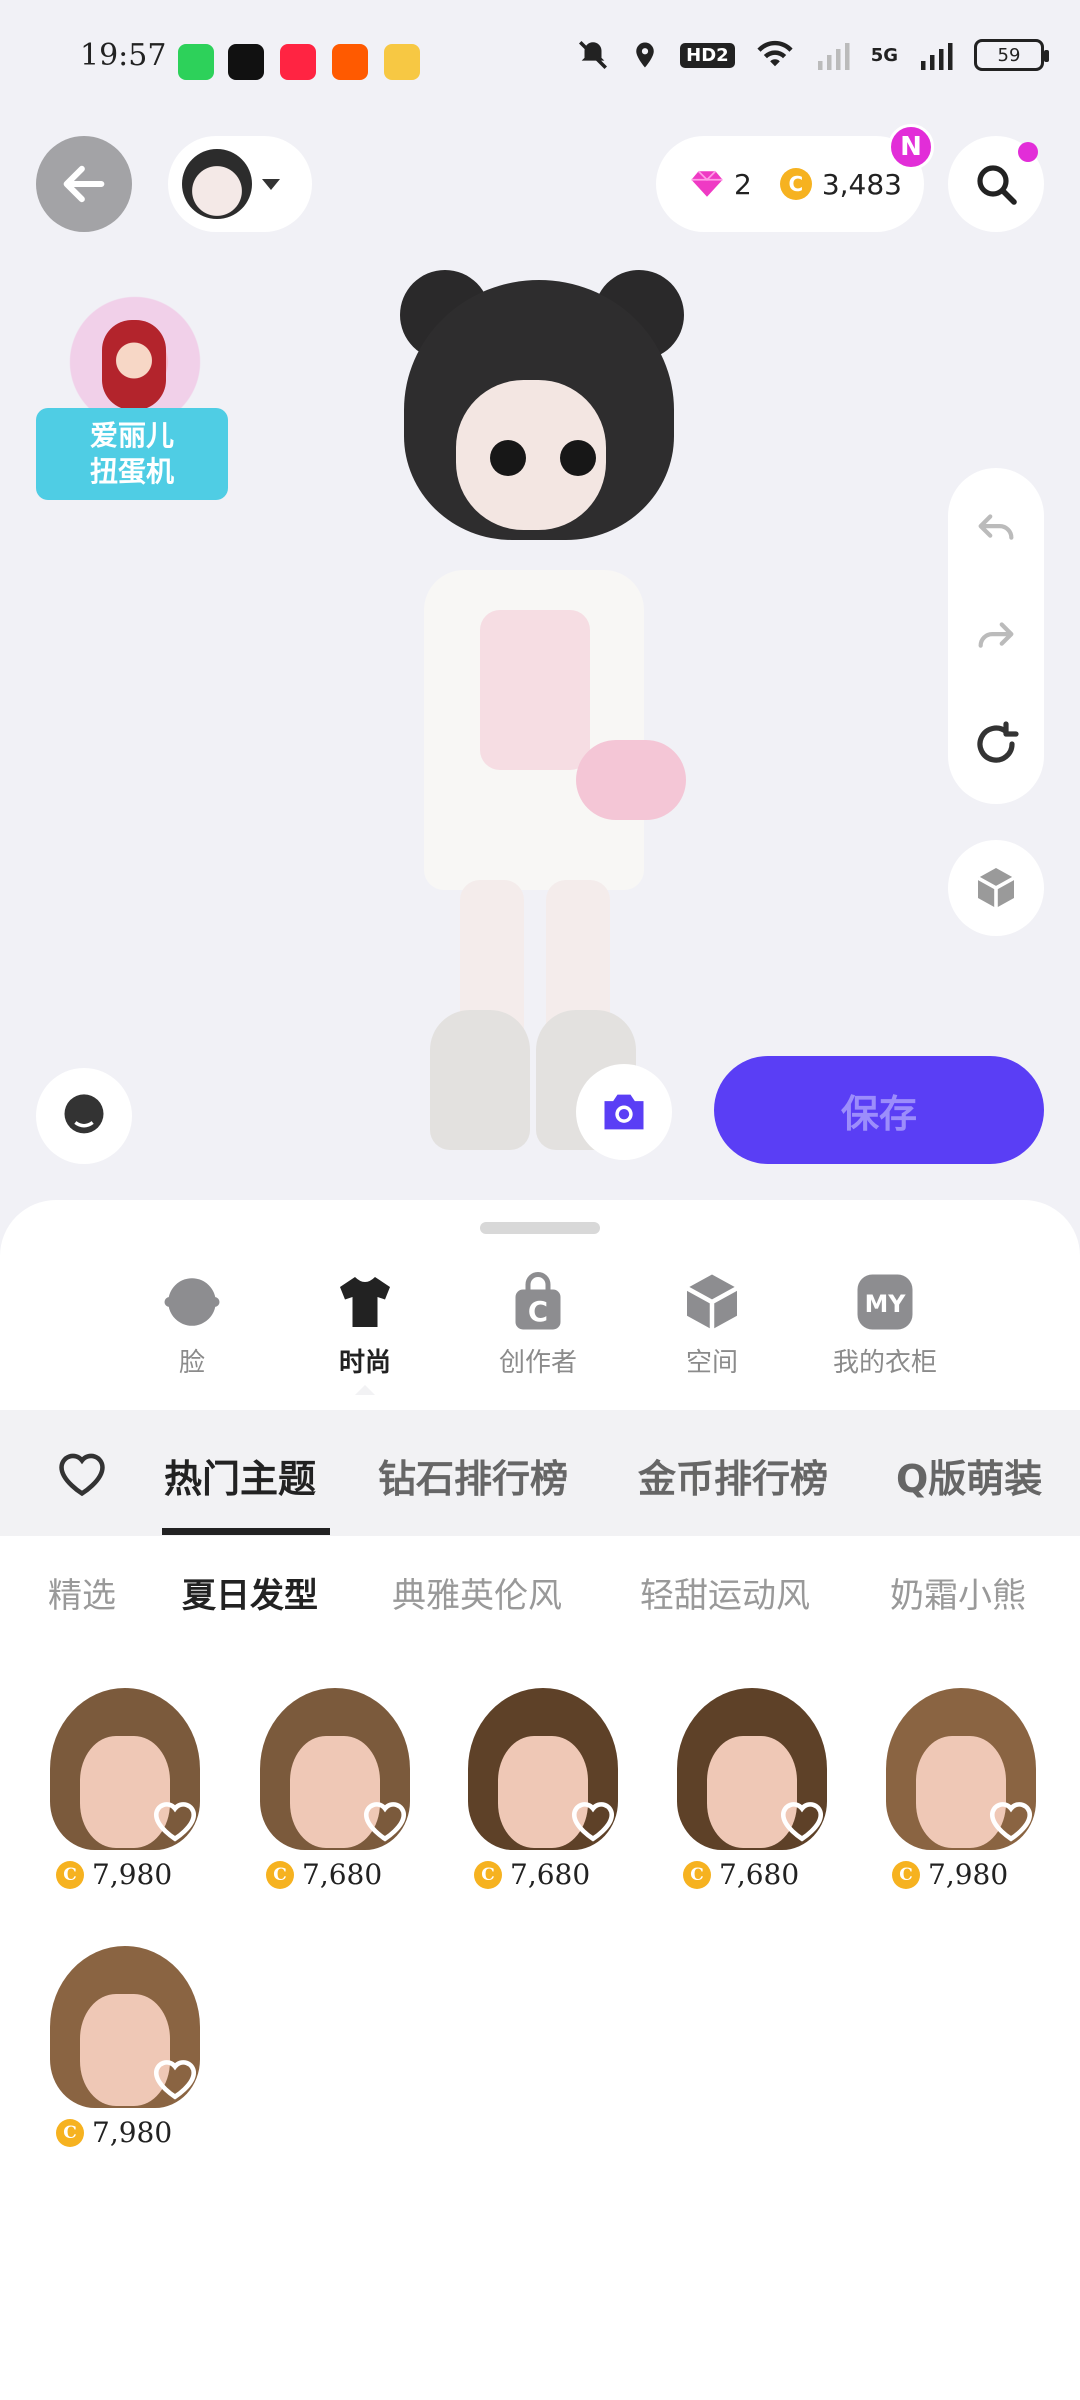 The width and height of the screenshot is (1080, 2400). Describe the element at coordinates (886, 1304) in the screenshot. I see `my-badge: MY` at that location.